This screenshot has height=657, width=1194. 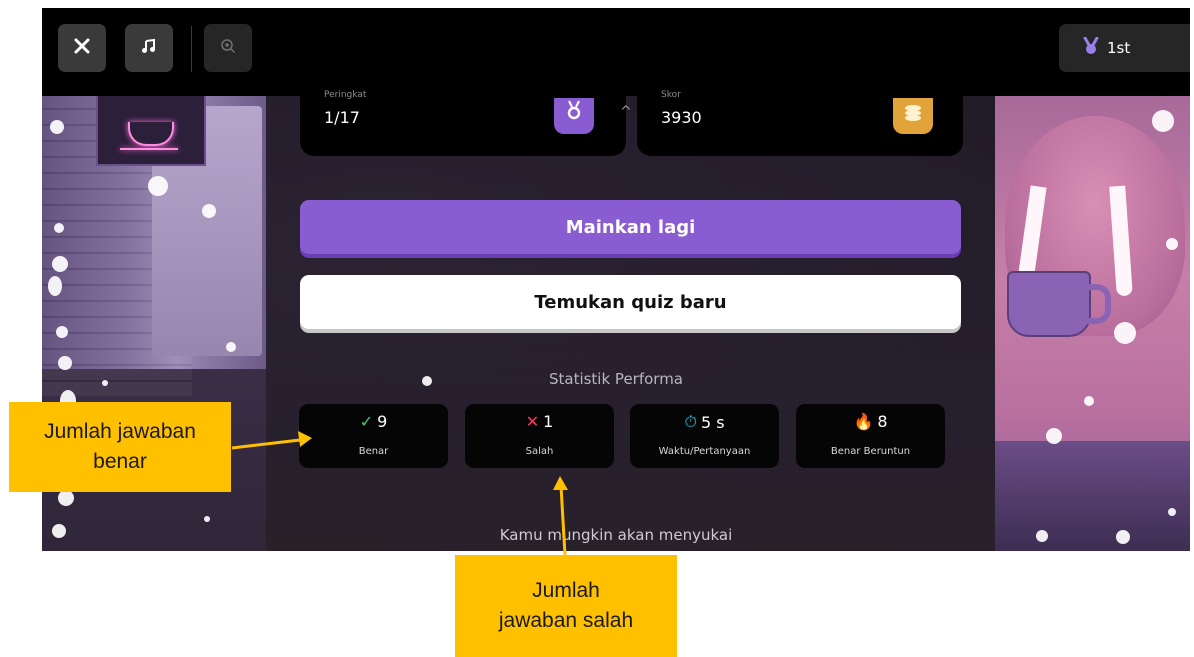 I want to click on arrow-head-correct, so click(x=305, y=439).